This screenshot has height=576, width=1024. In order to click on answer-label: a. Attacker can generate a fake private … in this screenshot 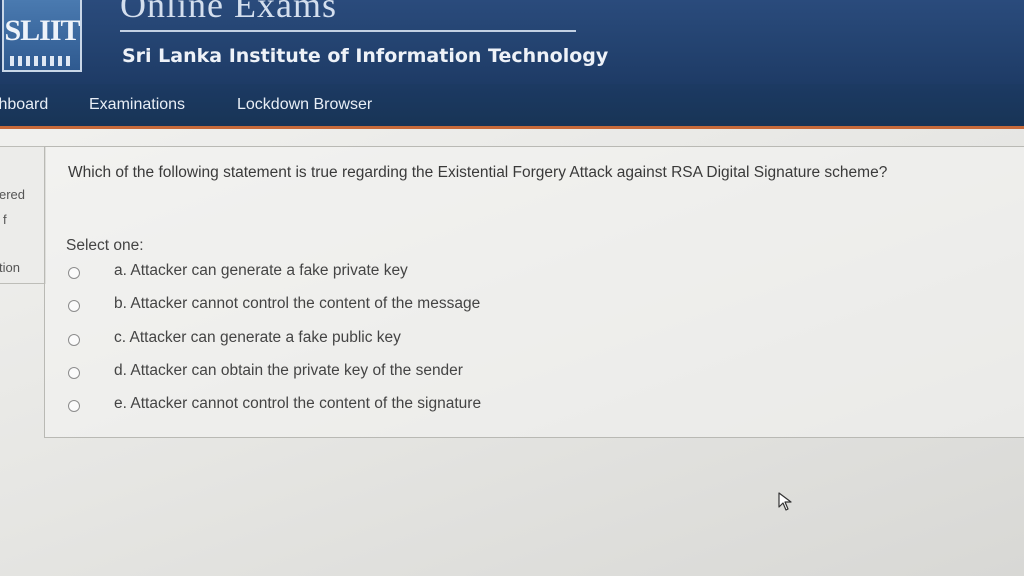, I will do `click(261, 271)`.